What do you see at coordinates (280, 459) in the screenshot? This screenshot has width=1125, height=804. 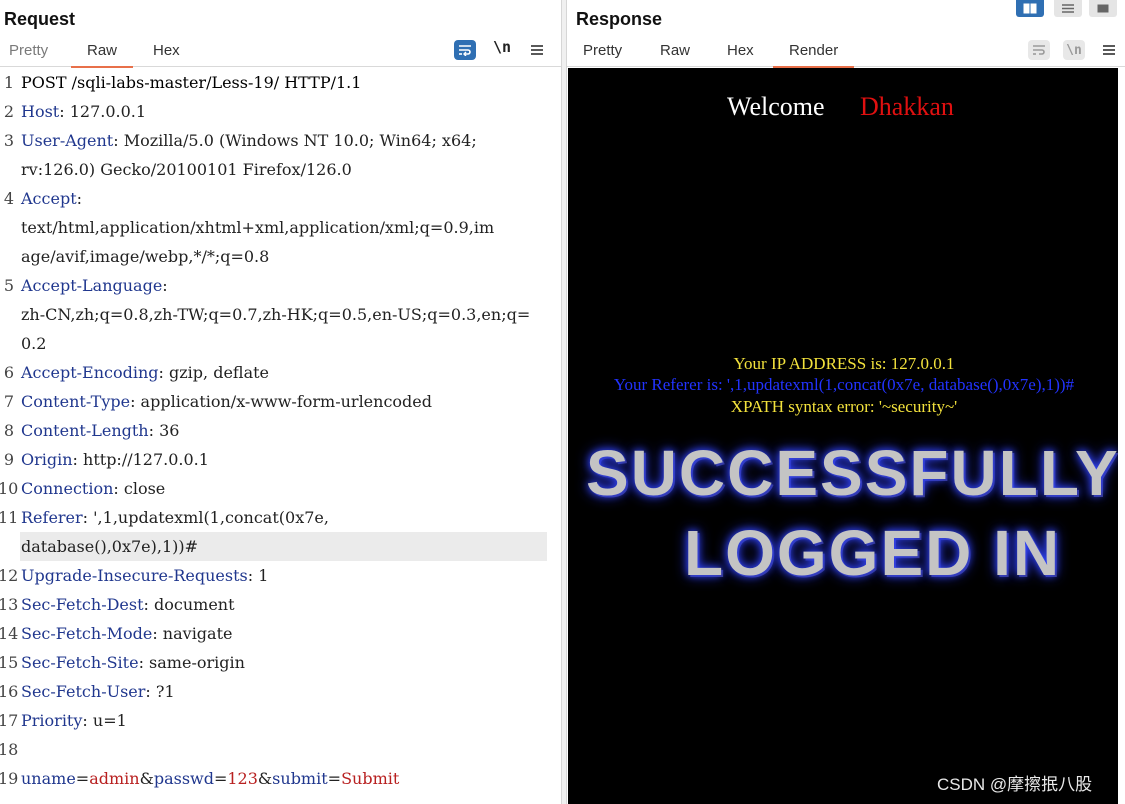 I see `editor-line: 9 Origin: http://127.0.0.1` at bounding box center [280, 459].